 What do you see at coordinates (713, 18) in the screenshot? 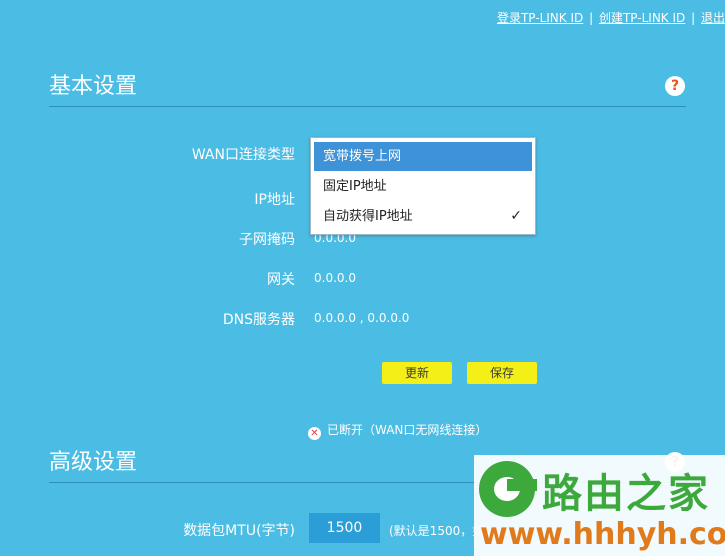
I see `logout-link: 退出` at bounding box center [713, 18].